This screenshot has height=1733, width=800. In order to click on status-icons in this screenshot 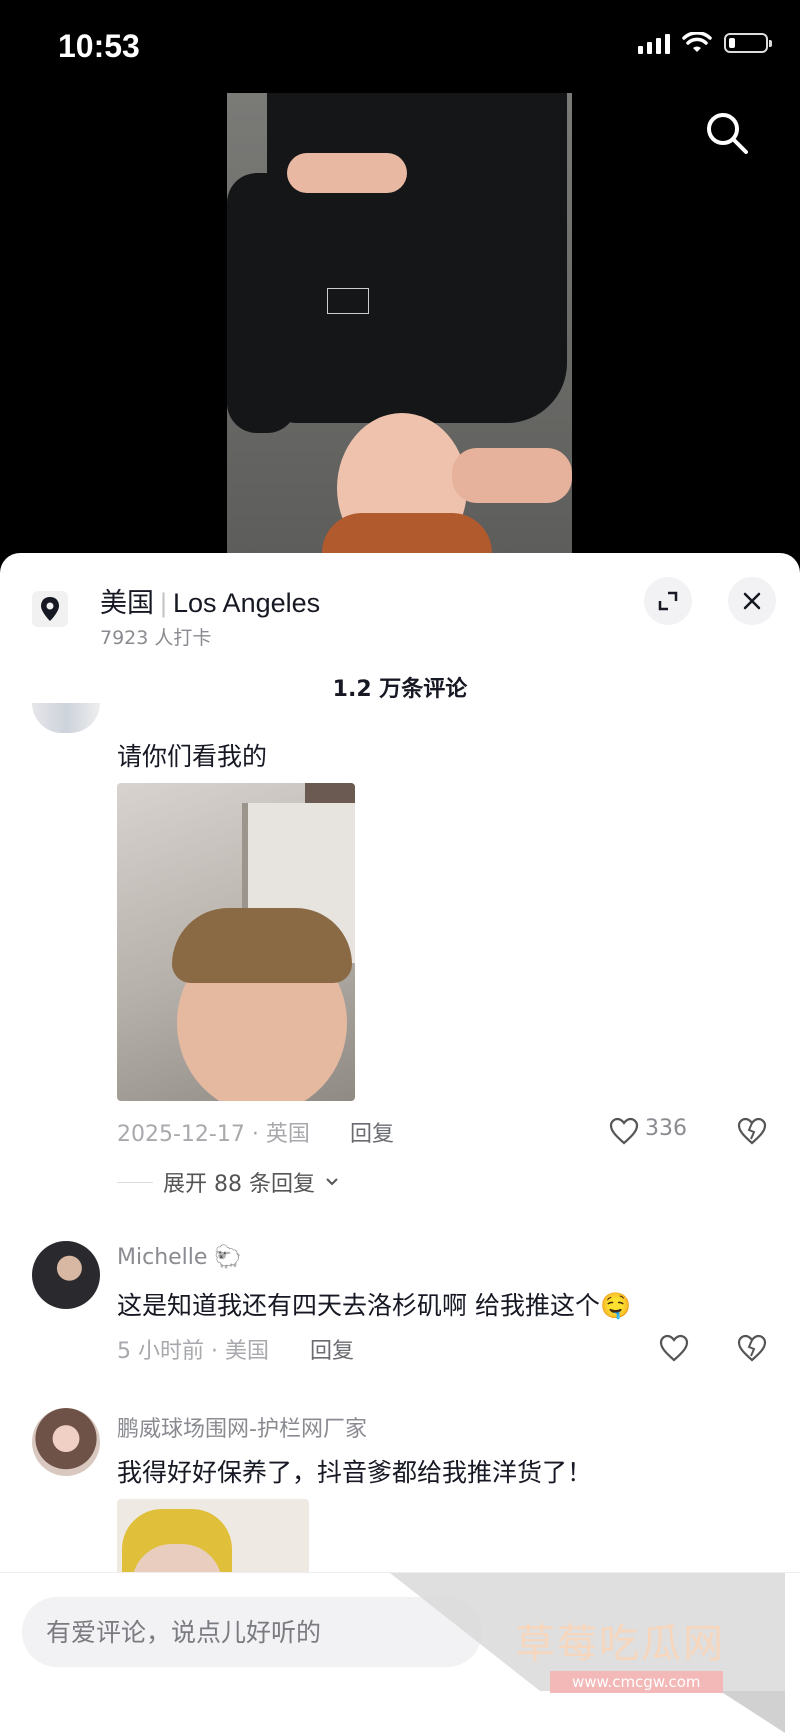, I will do `click(705, 43)`.